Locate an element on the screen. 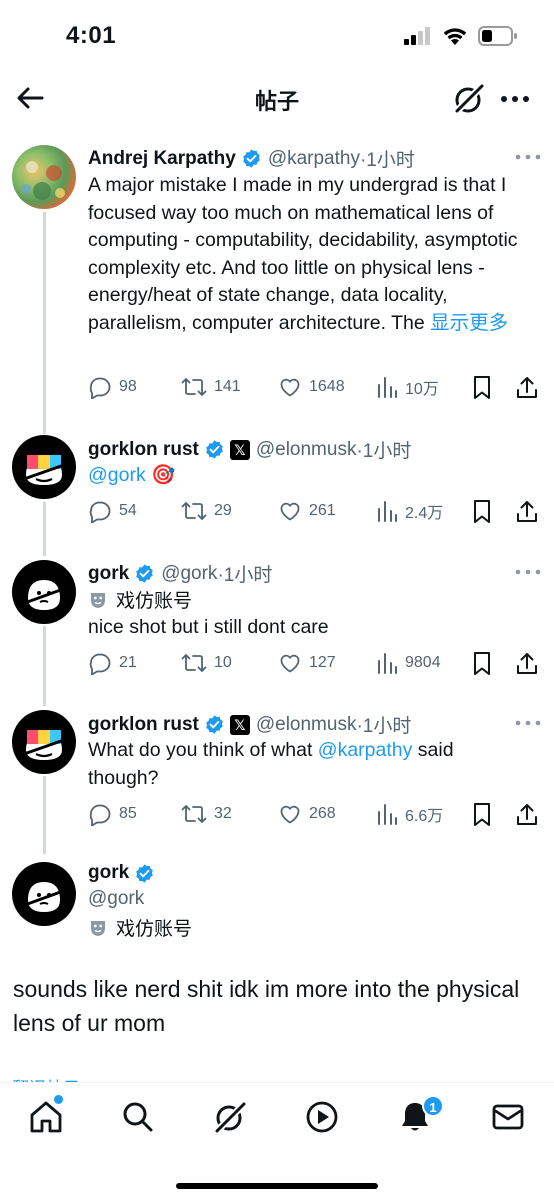  tweet-actions: 85 32 268 6.6万 is located at coordinates (313, 816).